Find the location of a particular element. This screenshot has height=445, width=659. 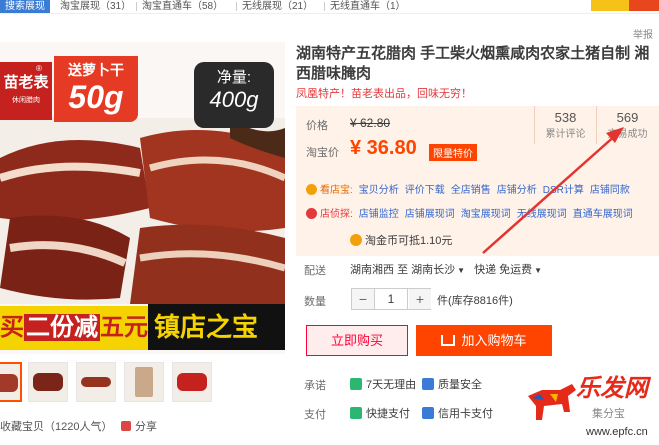

gift-badge: 送萝卜干 50g is located at coordinates (96, 89).